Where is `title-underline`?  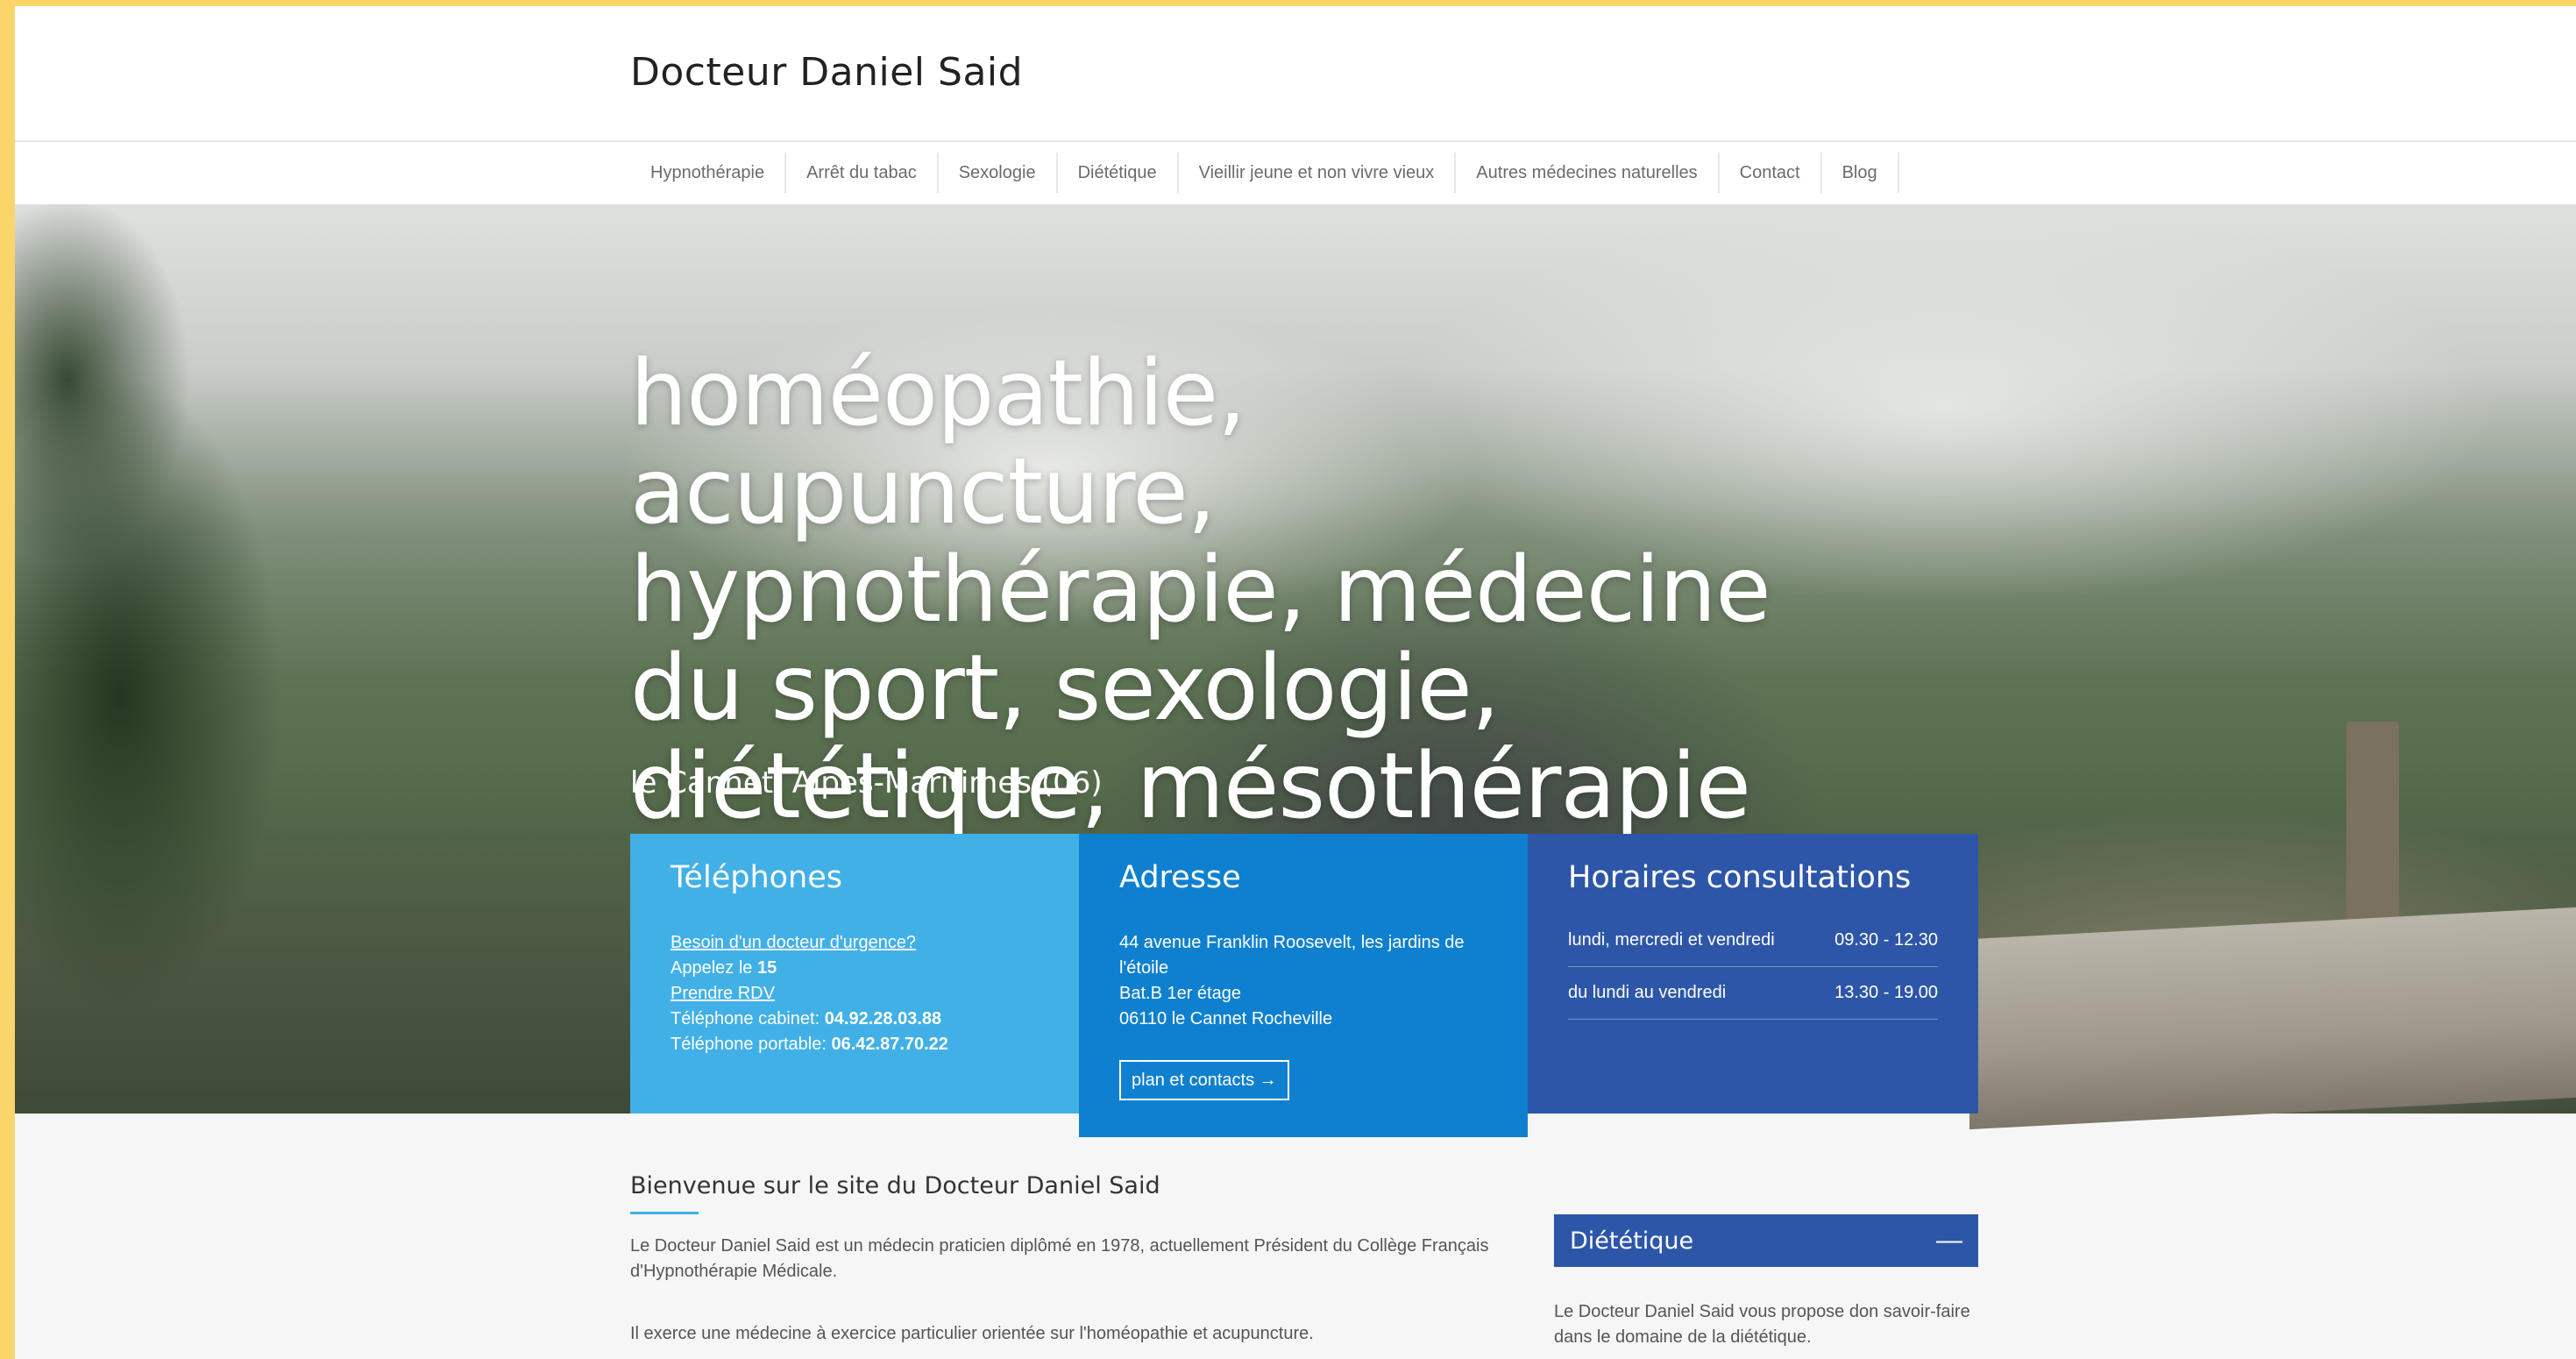 title-underline is located at coordinates (665, 1213).